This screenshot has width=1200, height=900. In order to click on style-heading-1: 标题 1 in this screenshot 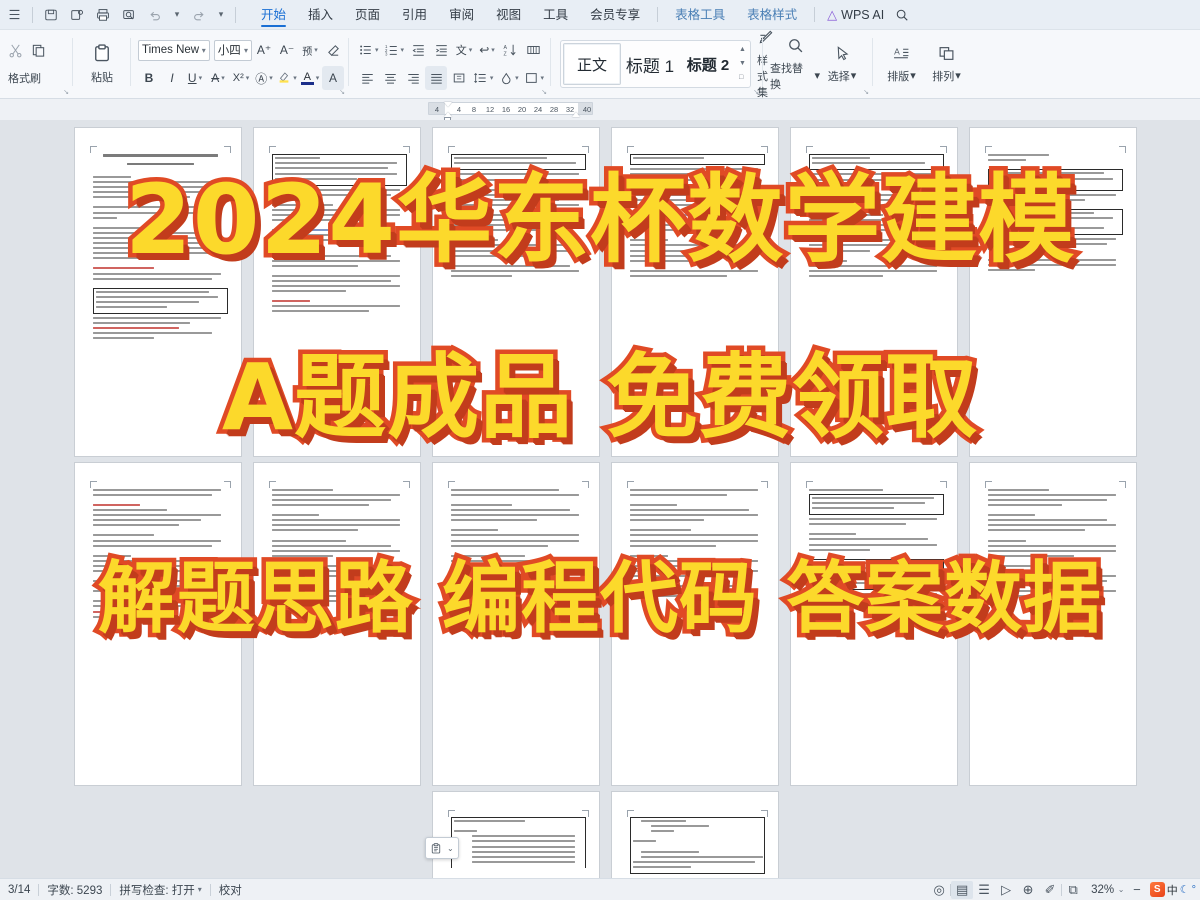, I will do `click(650, 64)`.